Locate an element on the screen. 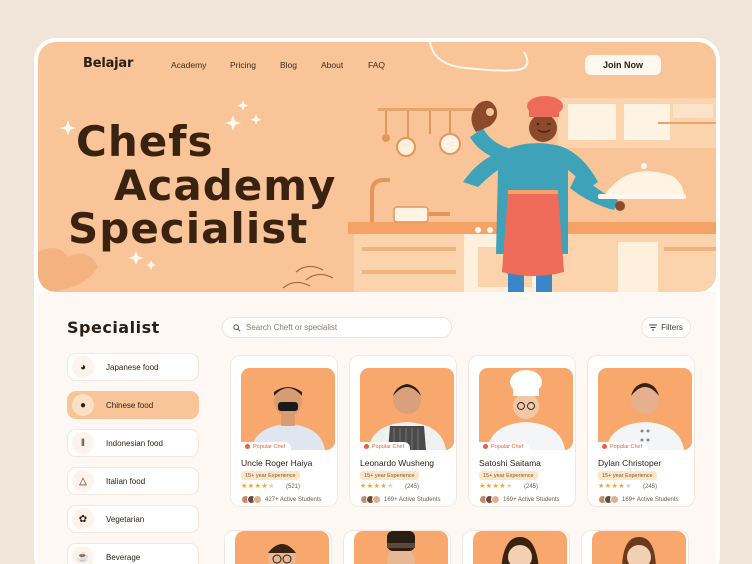 Image resolution: width=752 pixels, height=564 pixels. category-label: Japanese food is located at coordinates (132, 367).